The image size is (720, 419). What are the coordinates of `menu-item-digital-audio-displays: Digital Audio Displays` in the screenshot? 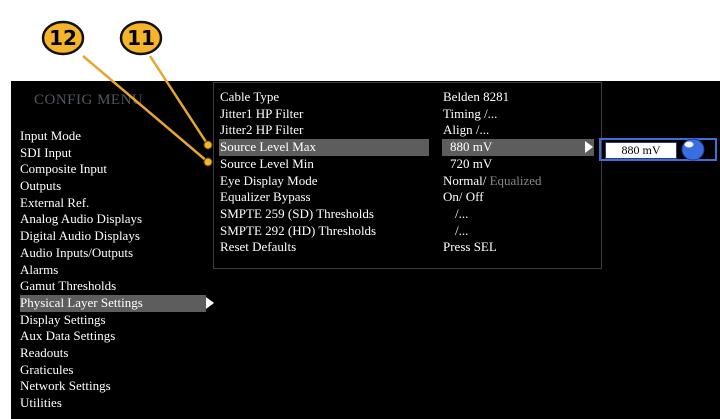 It's located at (117, 236).